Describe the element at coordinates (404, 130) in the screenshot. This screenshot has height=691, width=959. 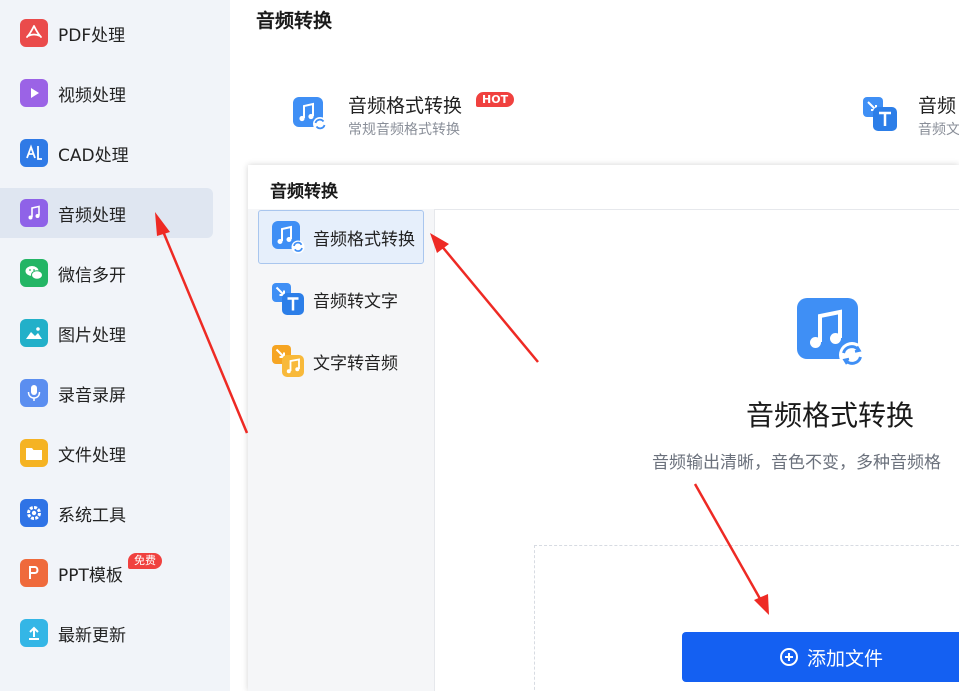
I see `feature-desc: 常规音频格式转换` at that location.